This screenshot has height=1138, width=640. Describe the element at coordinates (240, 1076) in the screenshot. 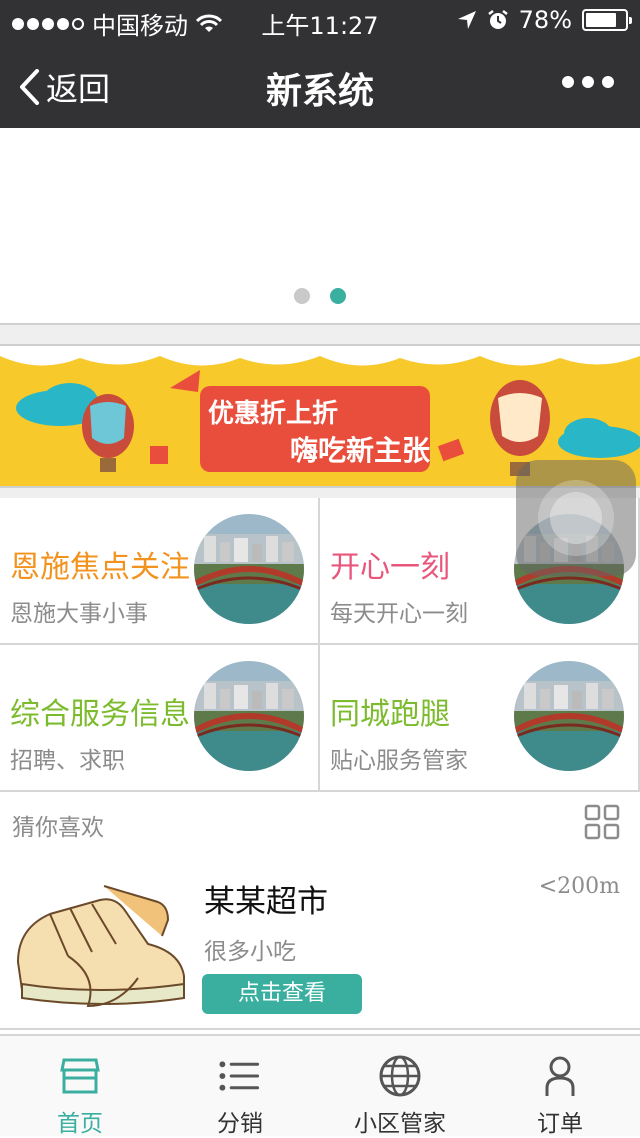

I see `list-icon` at that location.